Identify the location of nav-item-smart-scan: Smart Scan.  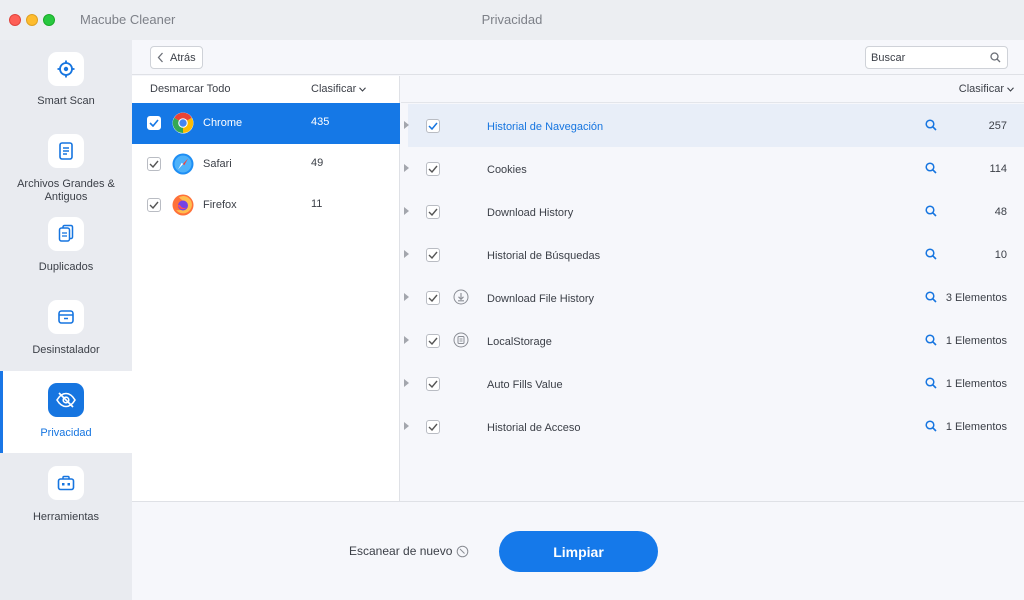
(66, 81).